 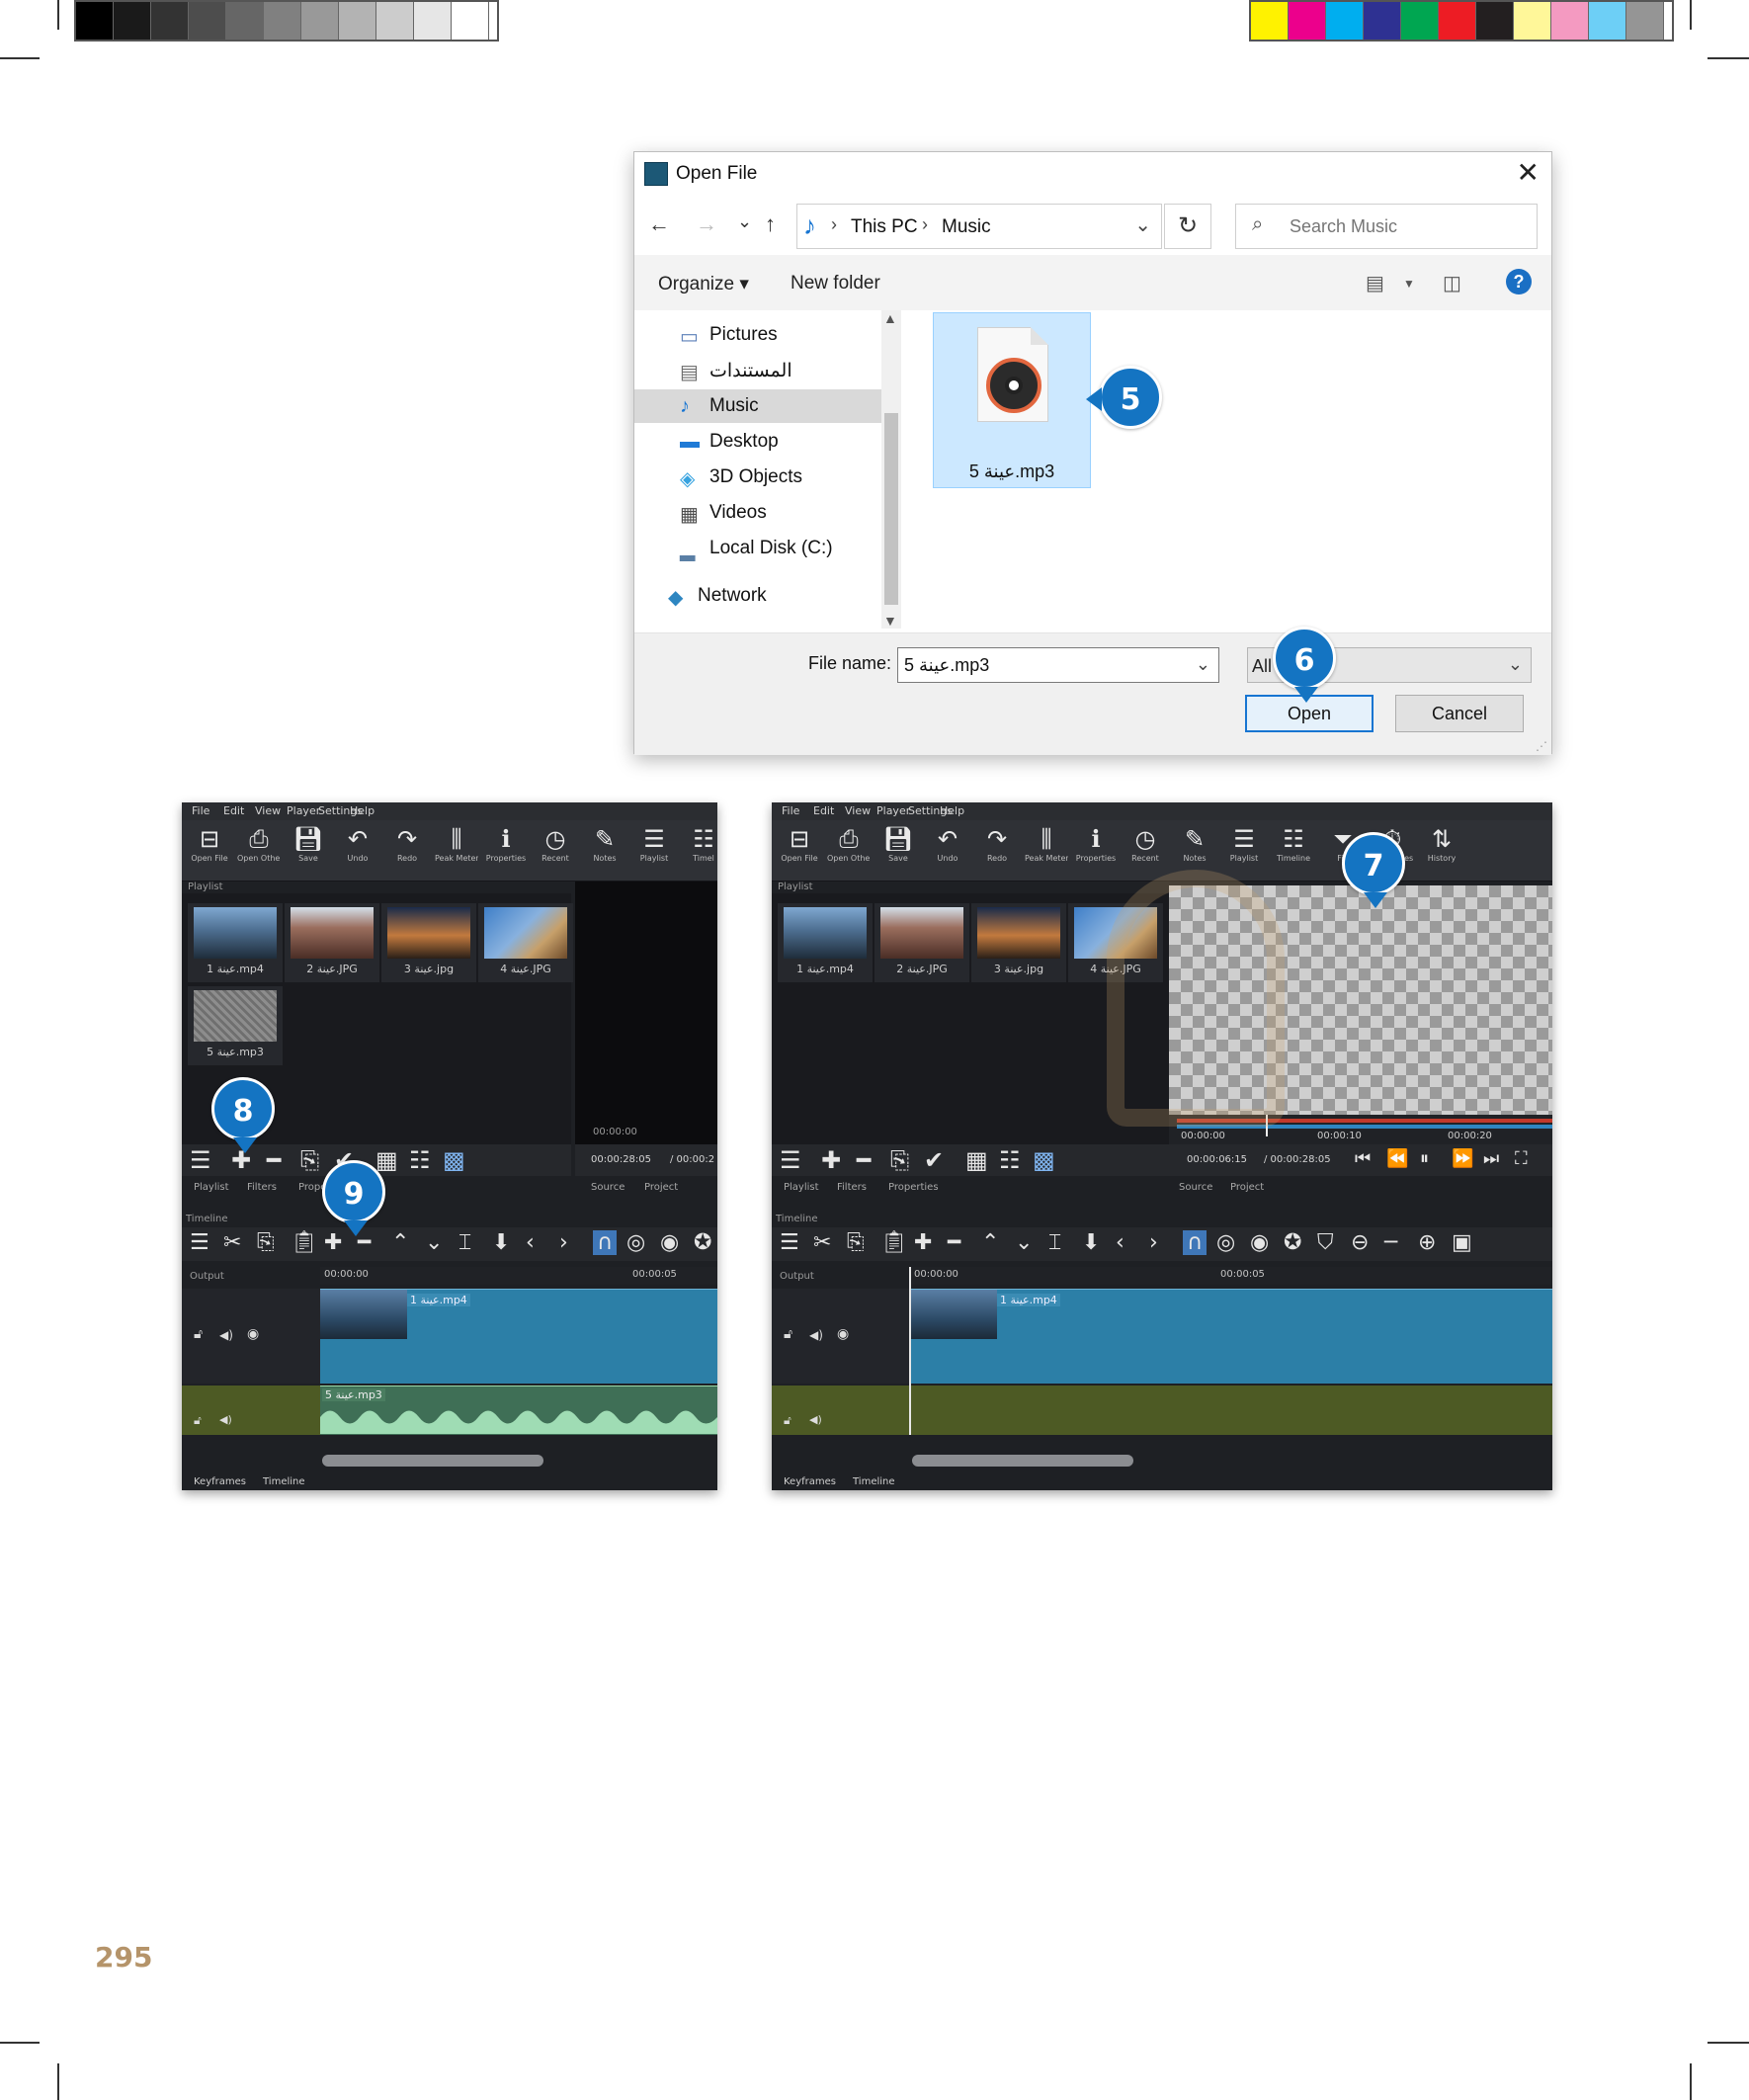 I want to click on change-view-icon: ▤, so click(x=1375, y=283).